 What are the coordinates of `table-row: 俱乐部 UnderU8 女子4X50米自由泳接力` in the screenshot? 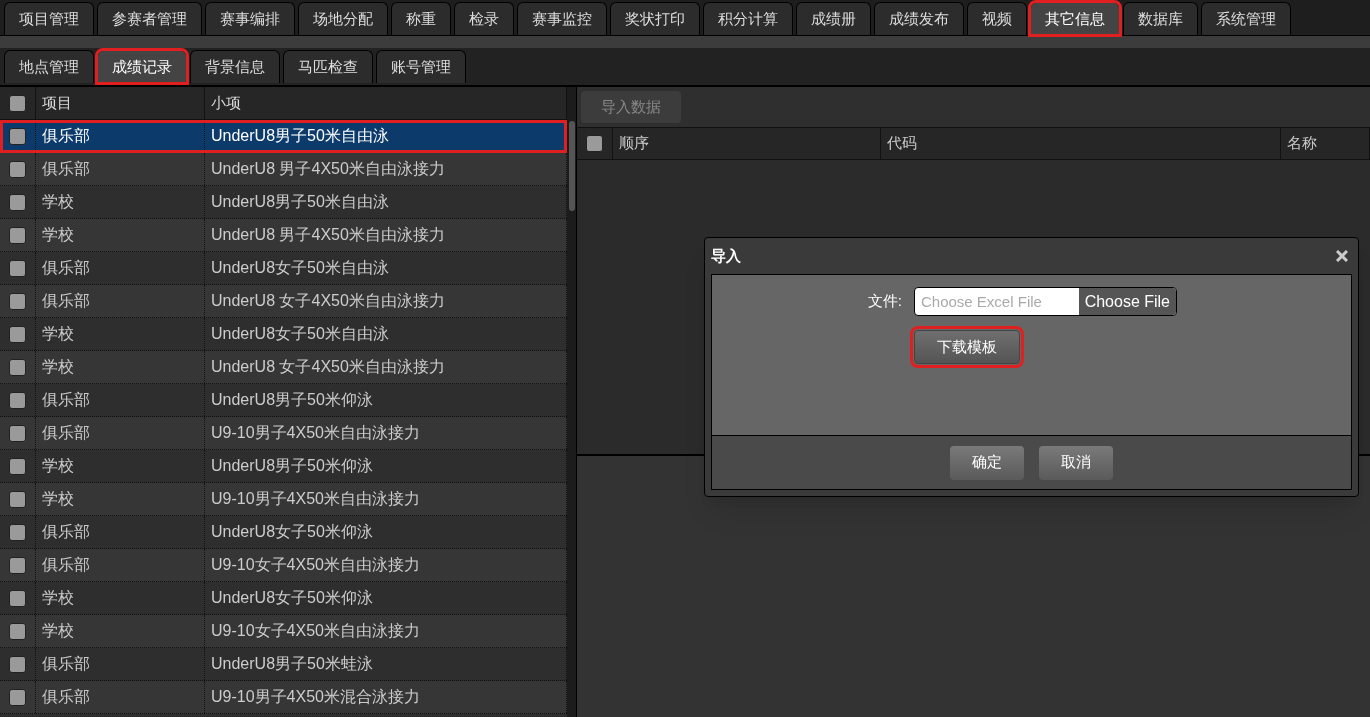 It's located at (283, 301).